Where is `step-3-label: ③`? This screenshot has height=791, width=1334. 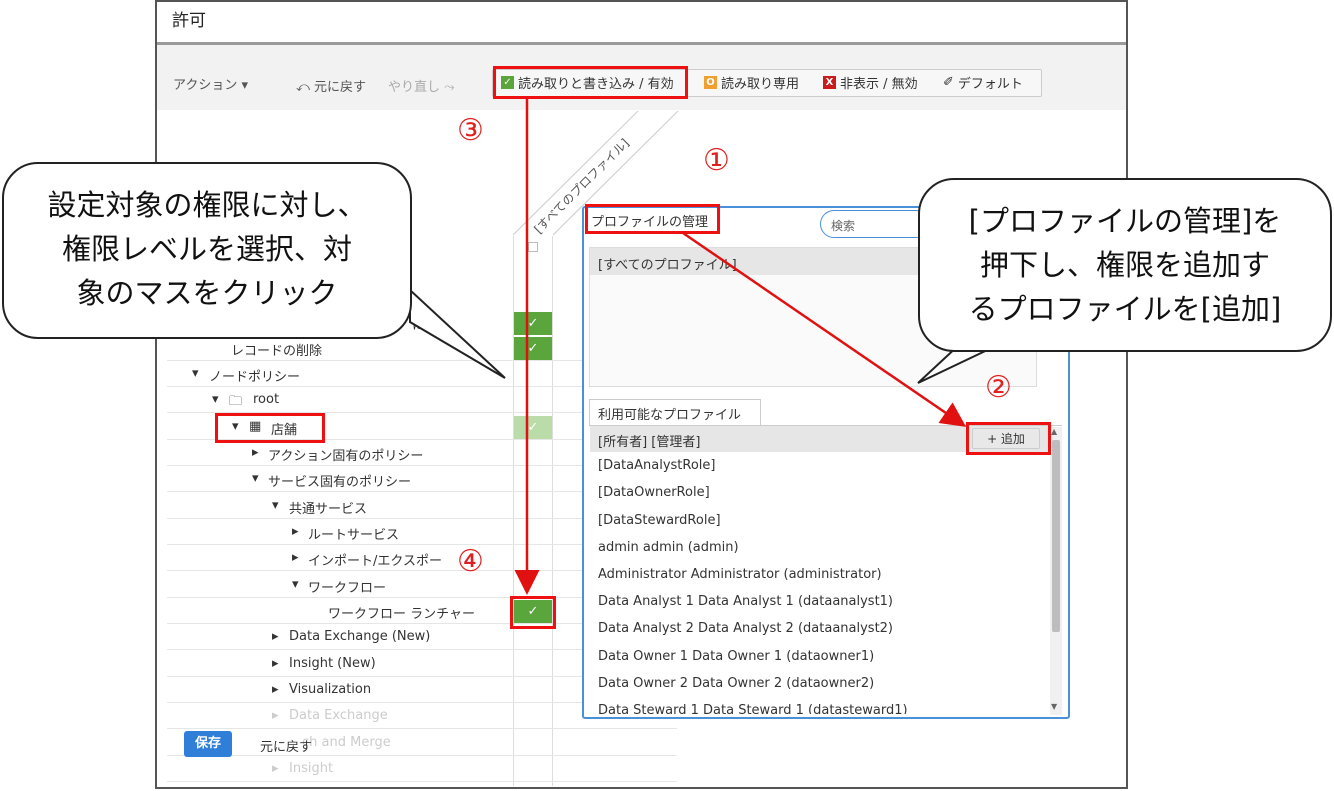
step-3-label: ③ is located at coordinates (470, 130).